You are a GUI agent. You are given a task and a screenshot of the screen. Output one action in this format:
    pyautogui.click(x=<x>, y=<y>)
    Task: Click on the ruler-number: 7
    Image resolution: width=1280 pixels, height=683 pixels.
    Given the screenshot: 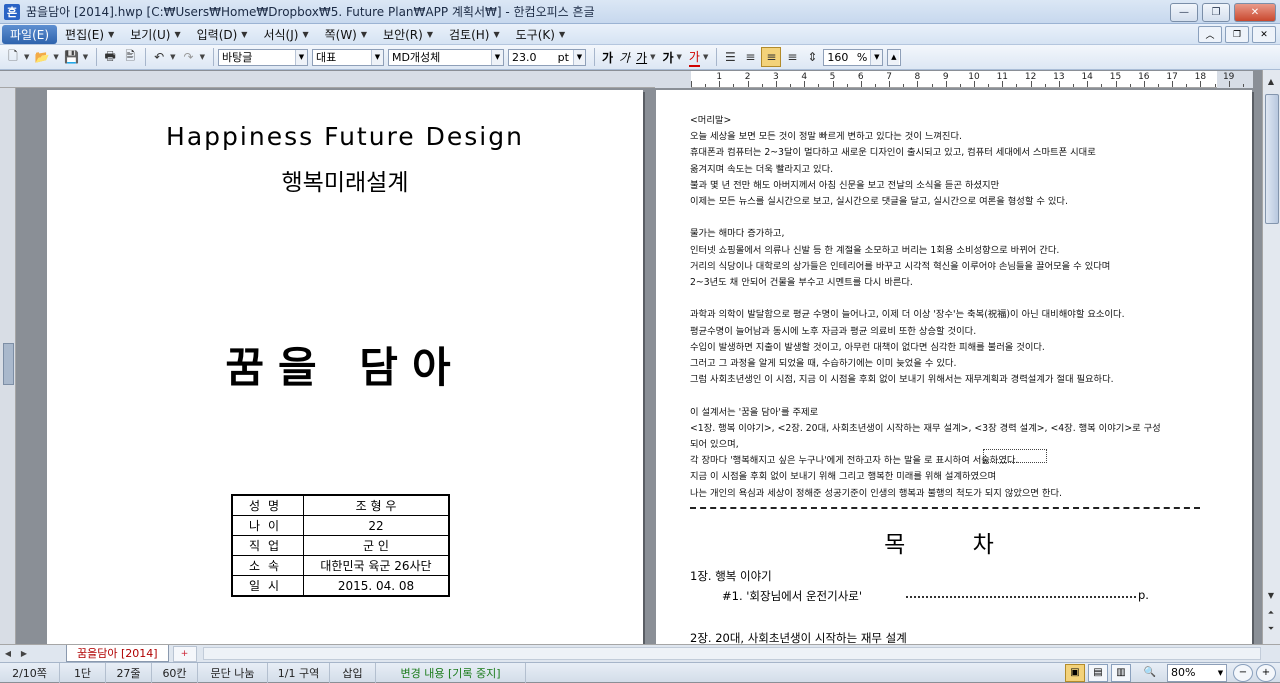 What is the action you would take?
    pyautogui.click(x=889, y=77)
    